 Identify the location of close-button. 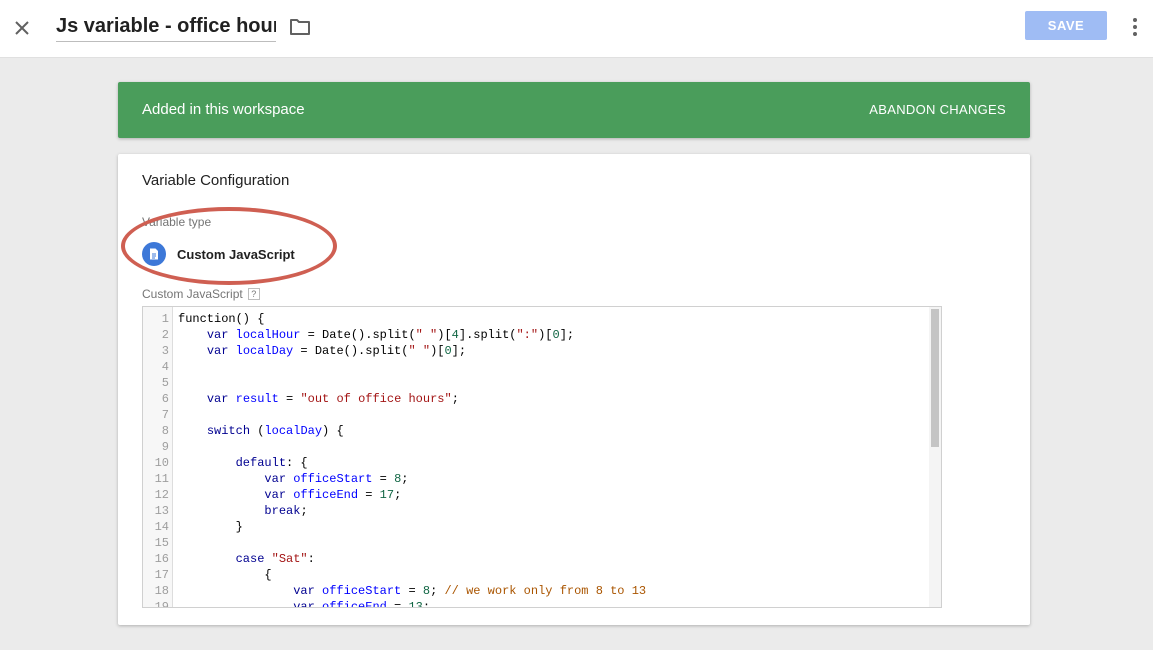
(22, 28).